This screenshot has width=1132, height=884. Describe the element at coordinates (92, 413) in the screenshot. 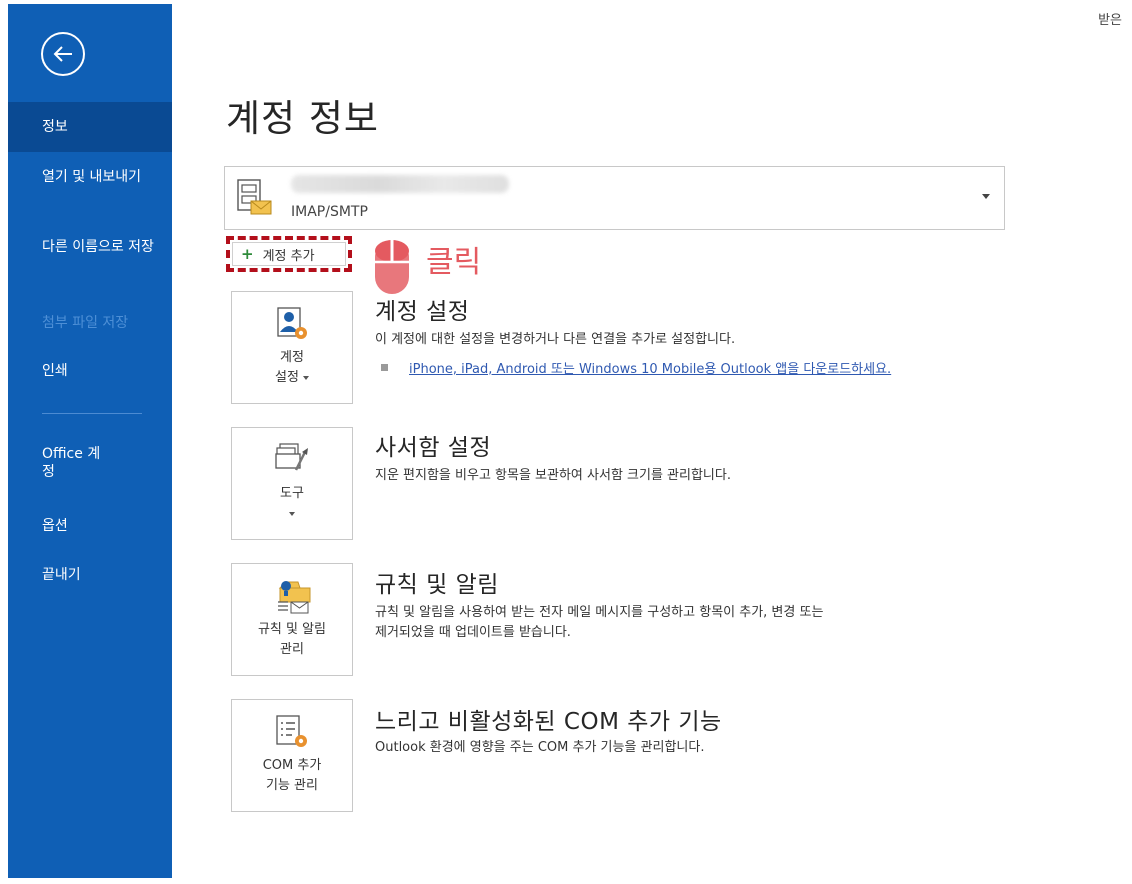

I see `sidebar-divider` at that location.